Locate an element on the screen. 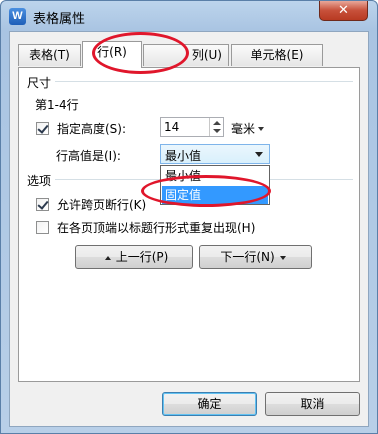  tab-table: 表格(T) is located at coordinates (49, 55).